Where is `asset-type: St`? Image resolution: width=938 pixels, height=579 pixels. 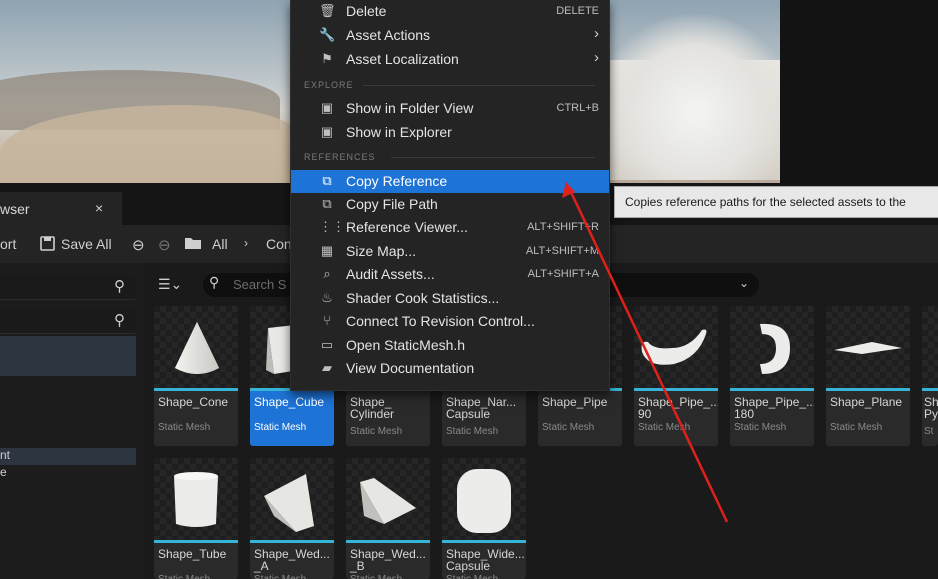
asset-type: St is located at coordinates (929, 431).